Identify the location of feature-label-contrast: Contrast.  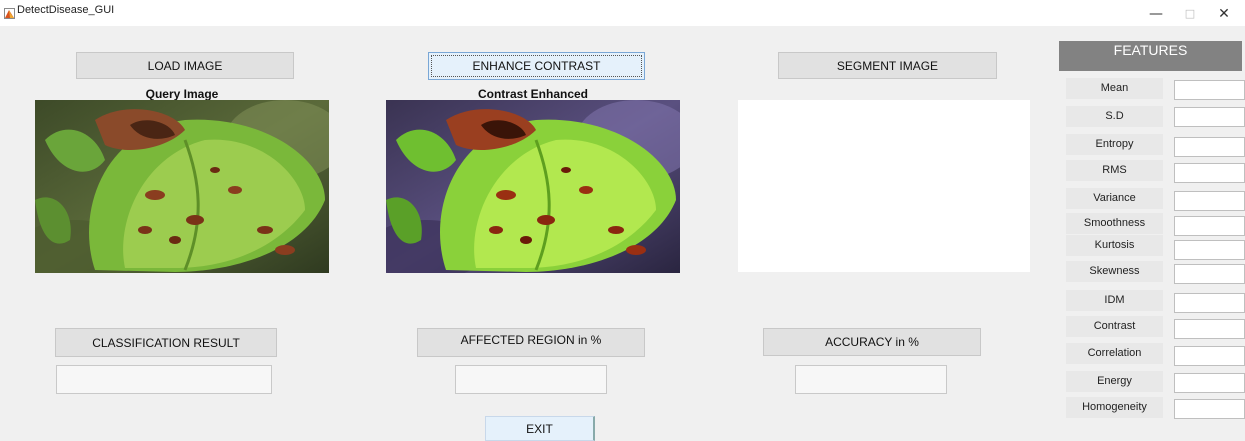
(1114, 326).